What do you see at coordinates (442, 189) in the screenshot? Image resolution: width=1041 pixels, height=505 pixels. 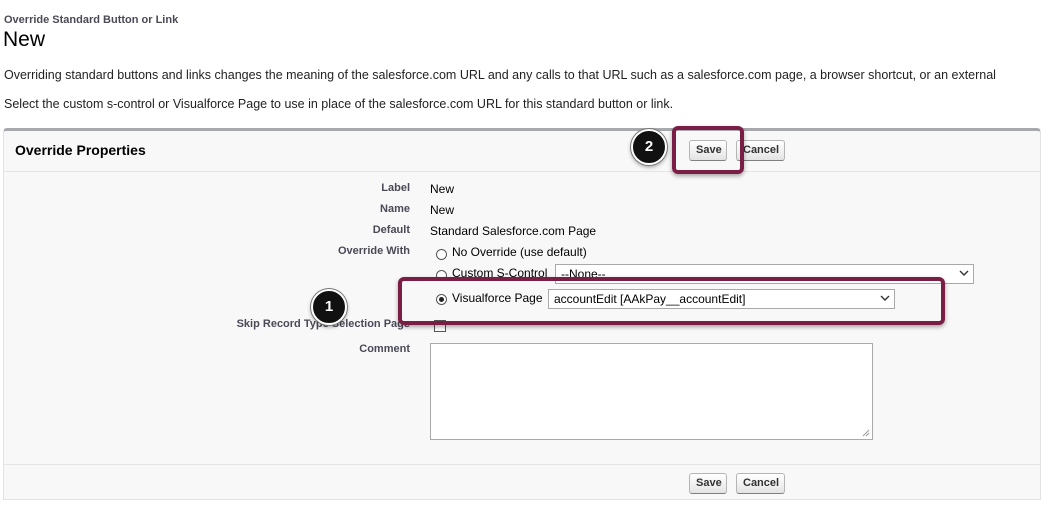 I see `label-field-value: New` at bounding box center [442, 189].